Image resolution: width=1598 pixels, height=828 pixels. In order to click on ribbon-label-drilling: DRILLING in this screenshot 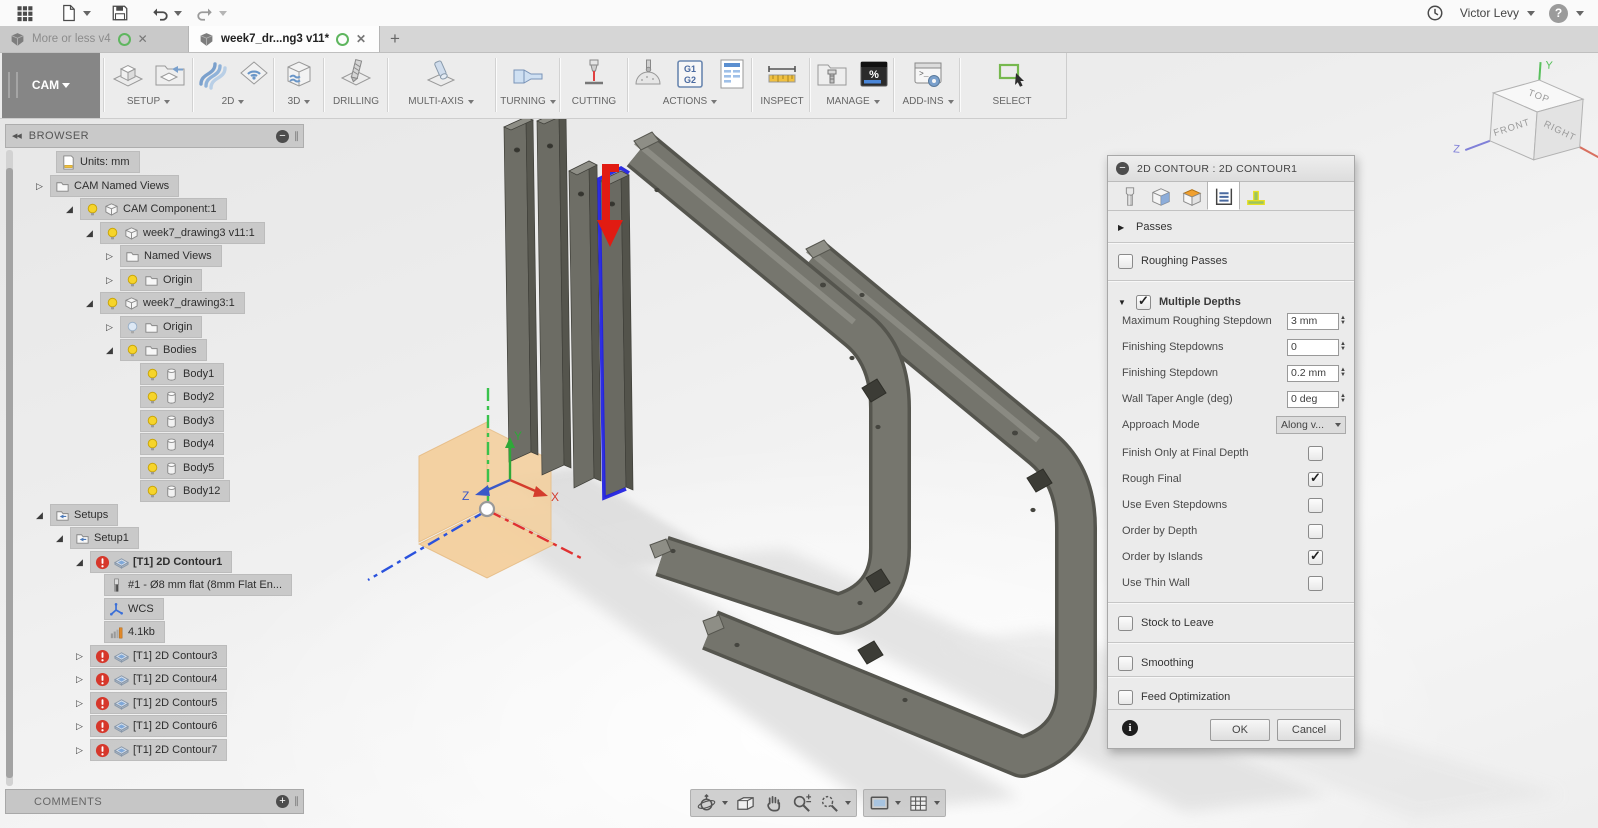, I will do `click(356, 101)`.